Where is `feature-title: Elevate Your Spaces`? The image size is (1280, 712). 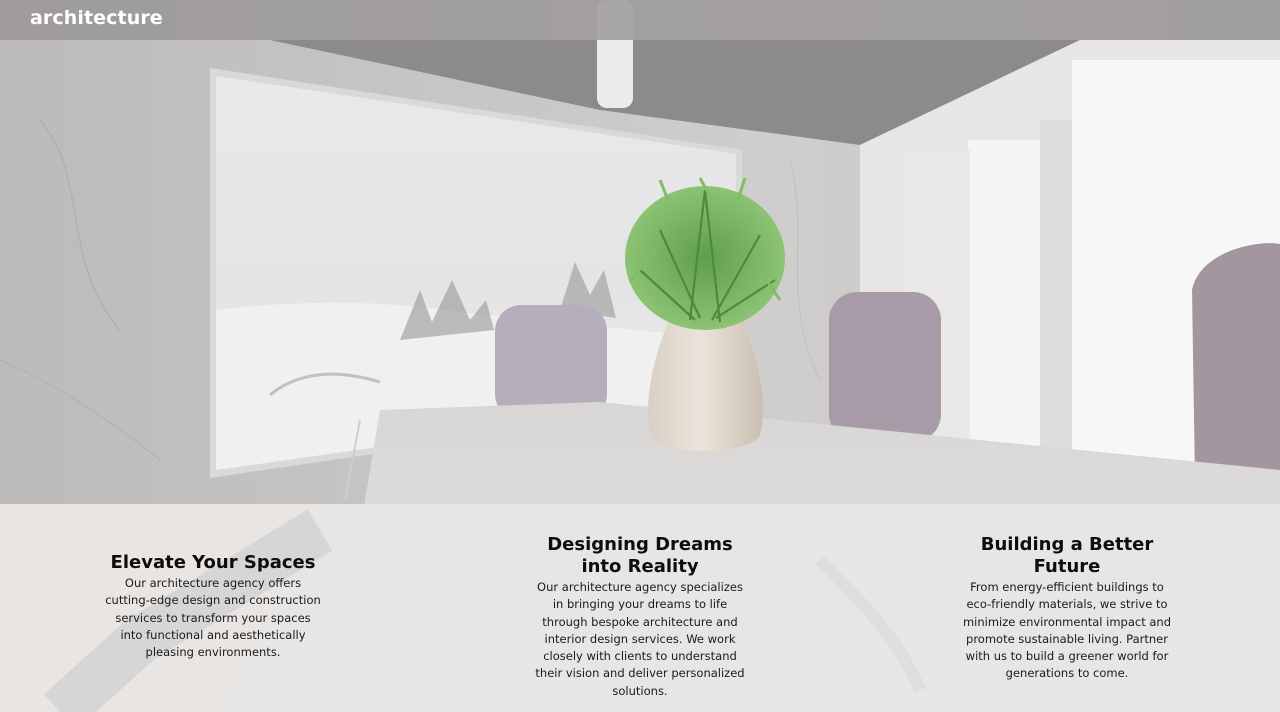
feature-title: Elevate Your Spaces is located at coordinates (213, 562).